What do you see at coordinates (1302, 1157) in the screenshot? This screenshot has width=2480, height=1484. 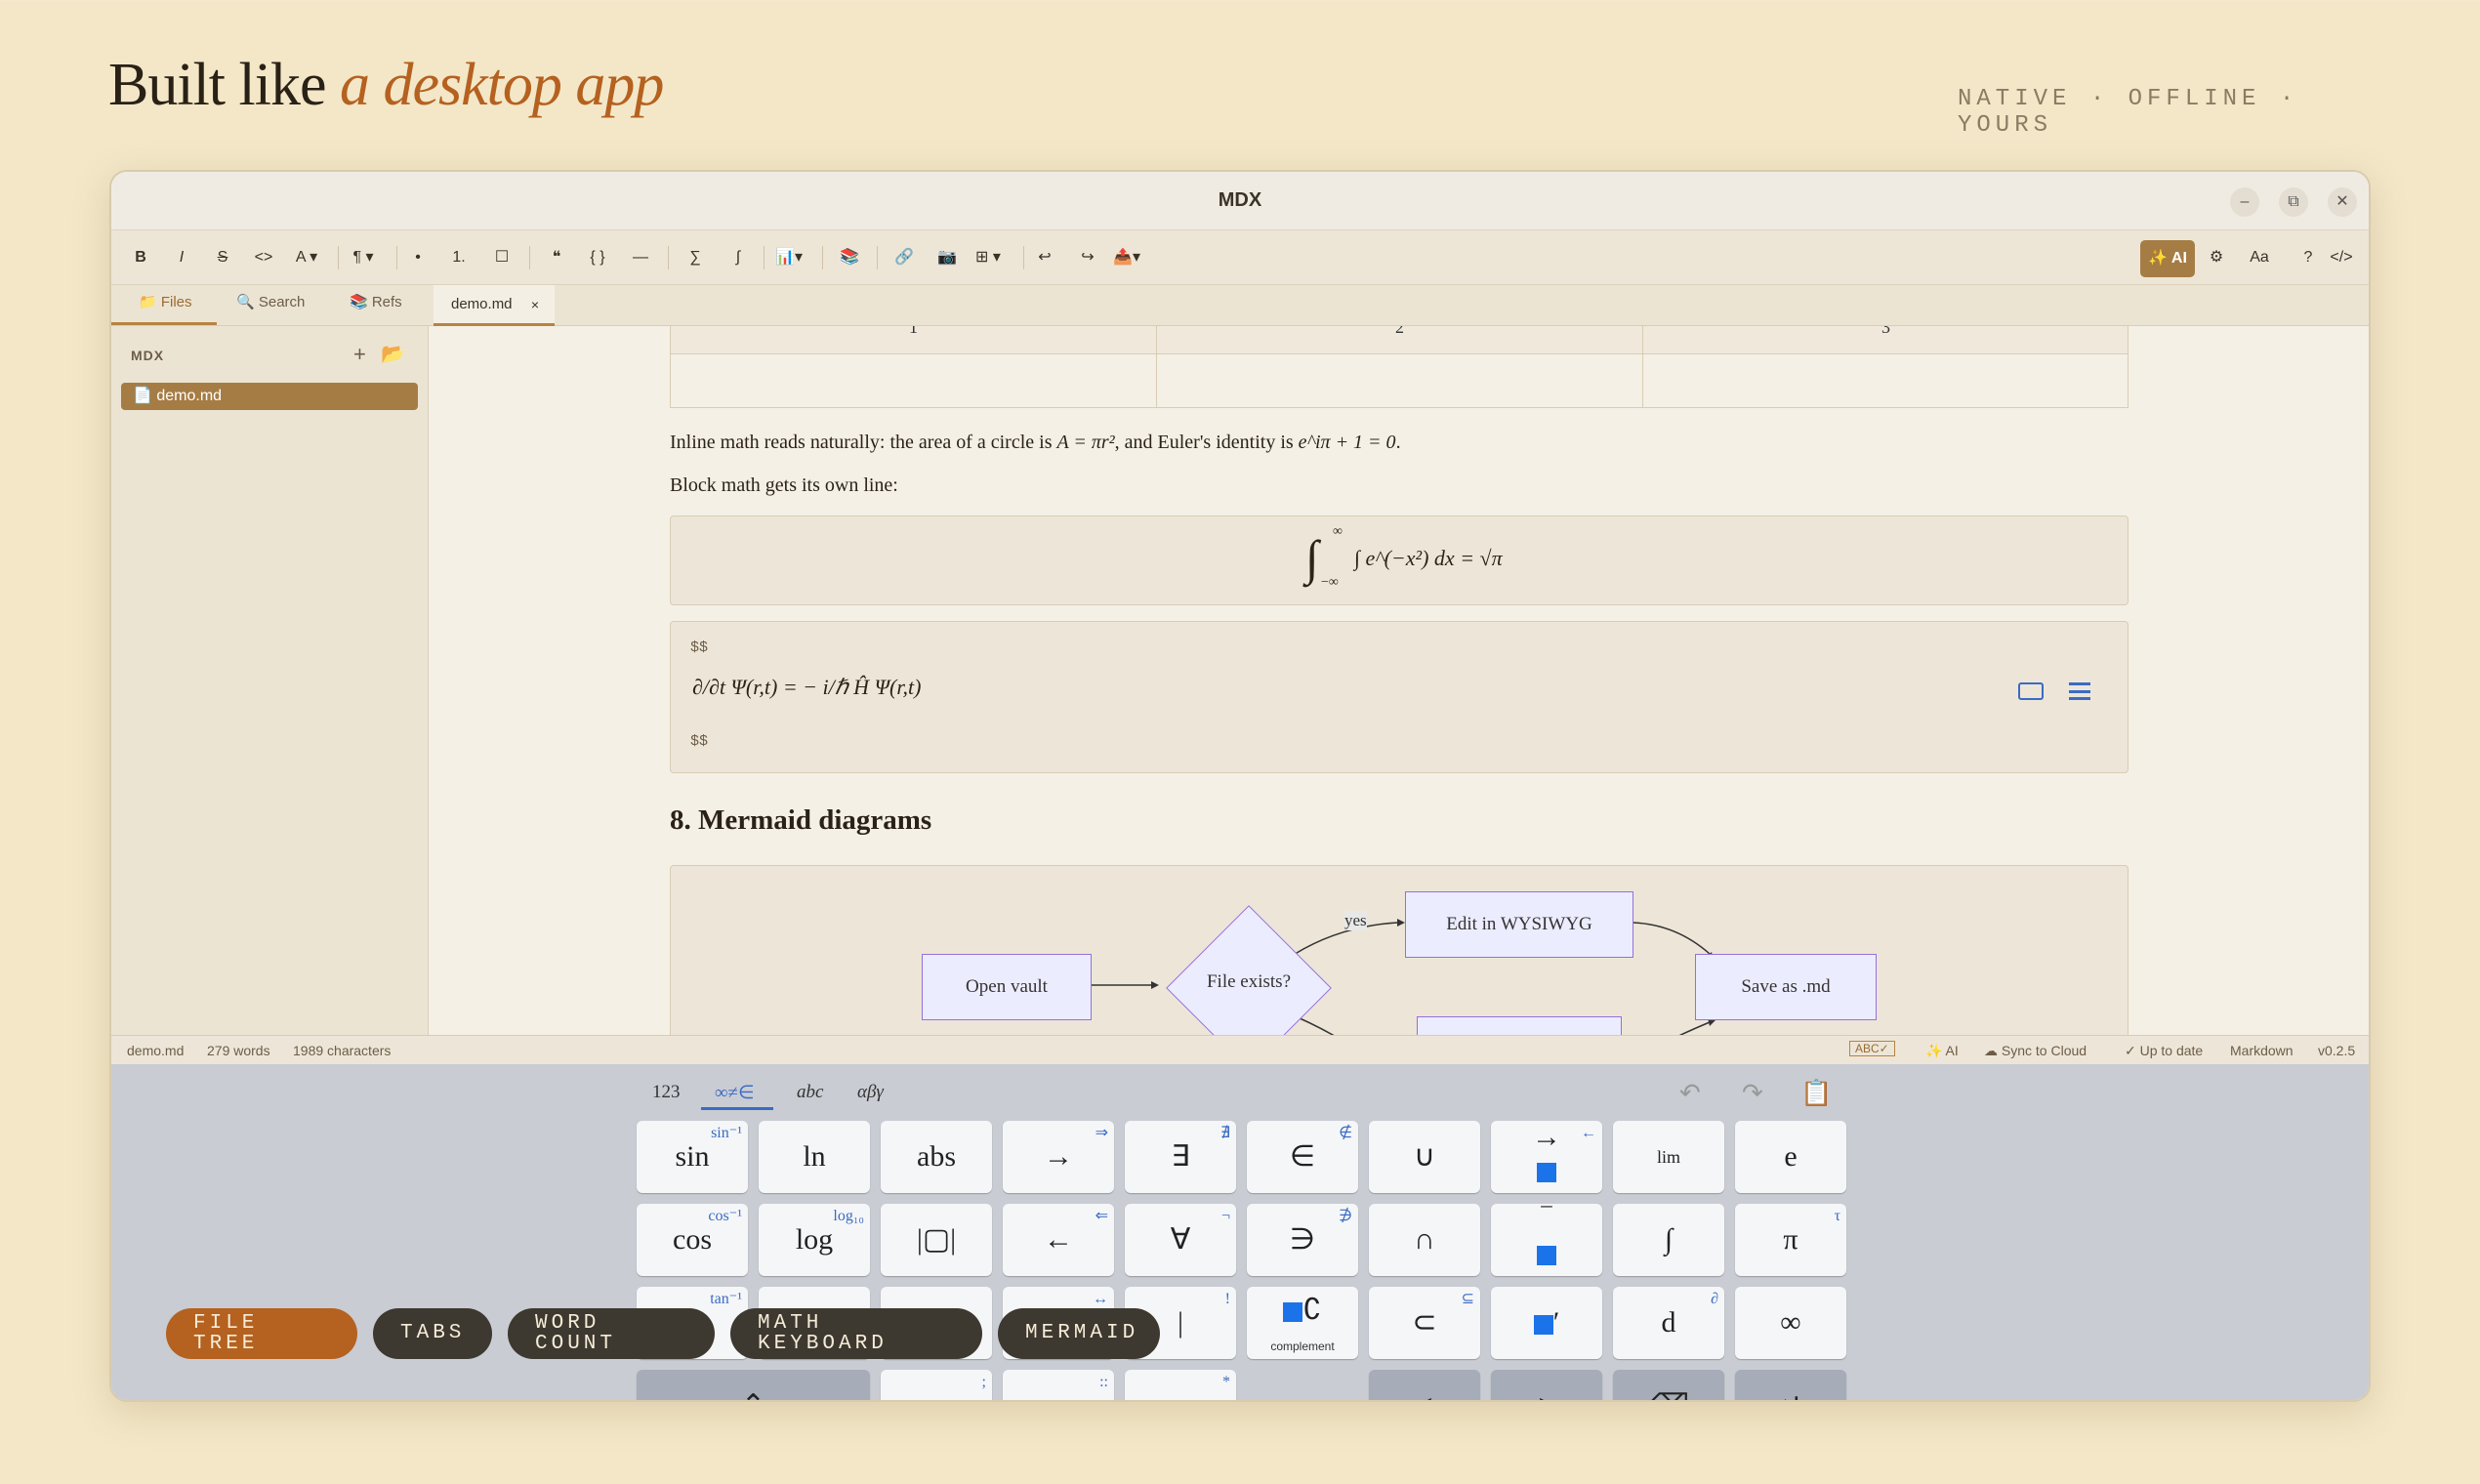 I see `key-element-of: ∈ ∉` at bounding box center [1302, 1157].